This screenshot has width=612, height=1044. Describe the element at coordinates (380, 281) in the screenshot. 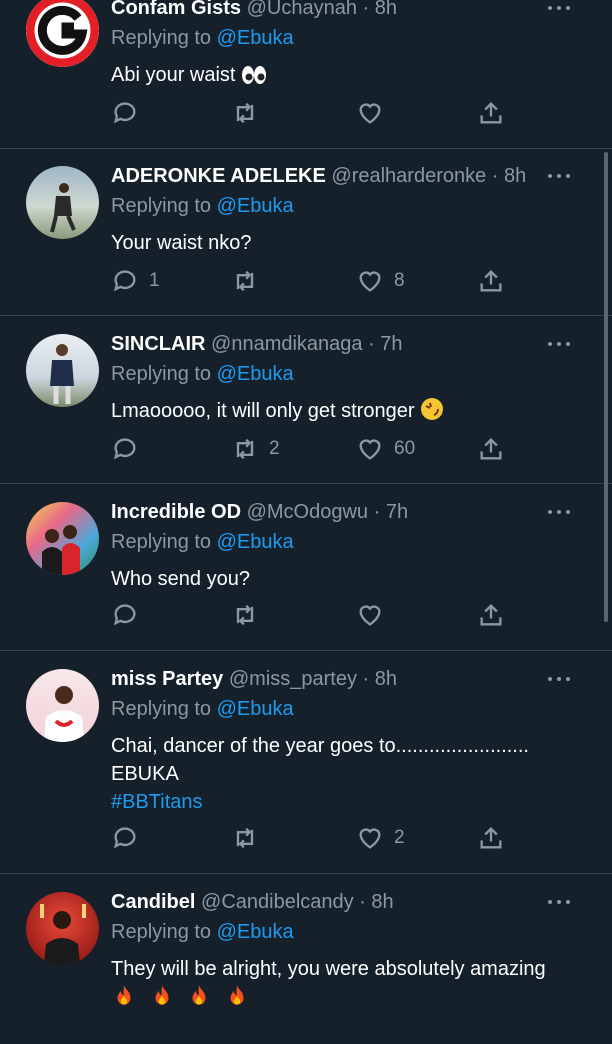

I see `like-button: 8` at that location.